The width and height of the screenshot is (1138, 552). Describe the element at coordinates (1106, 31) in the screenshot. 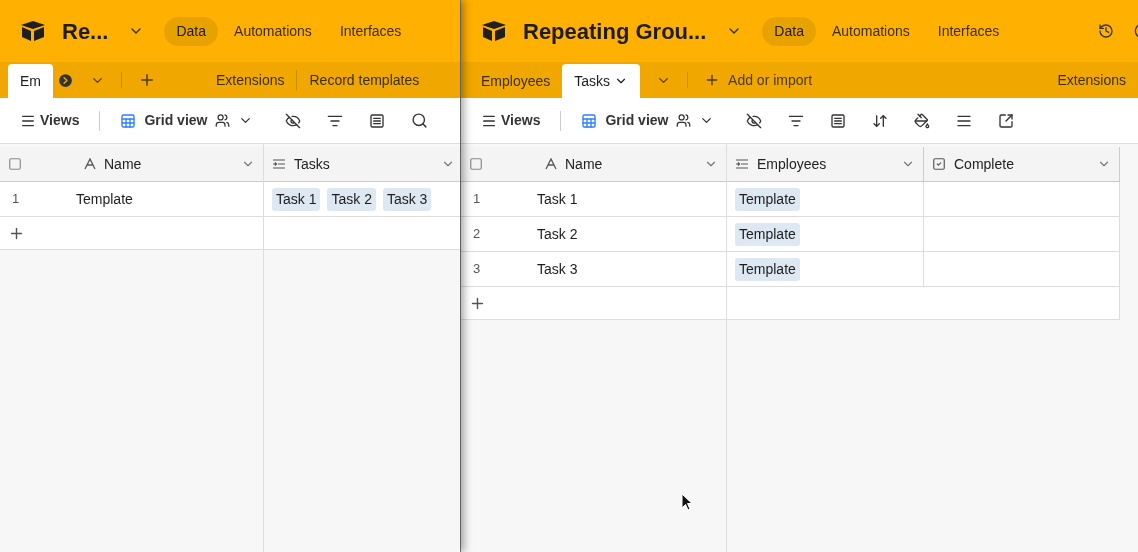

I see `history-icon` at that location.